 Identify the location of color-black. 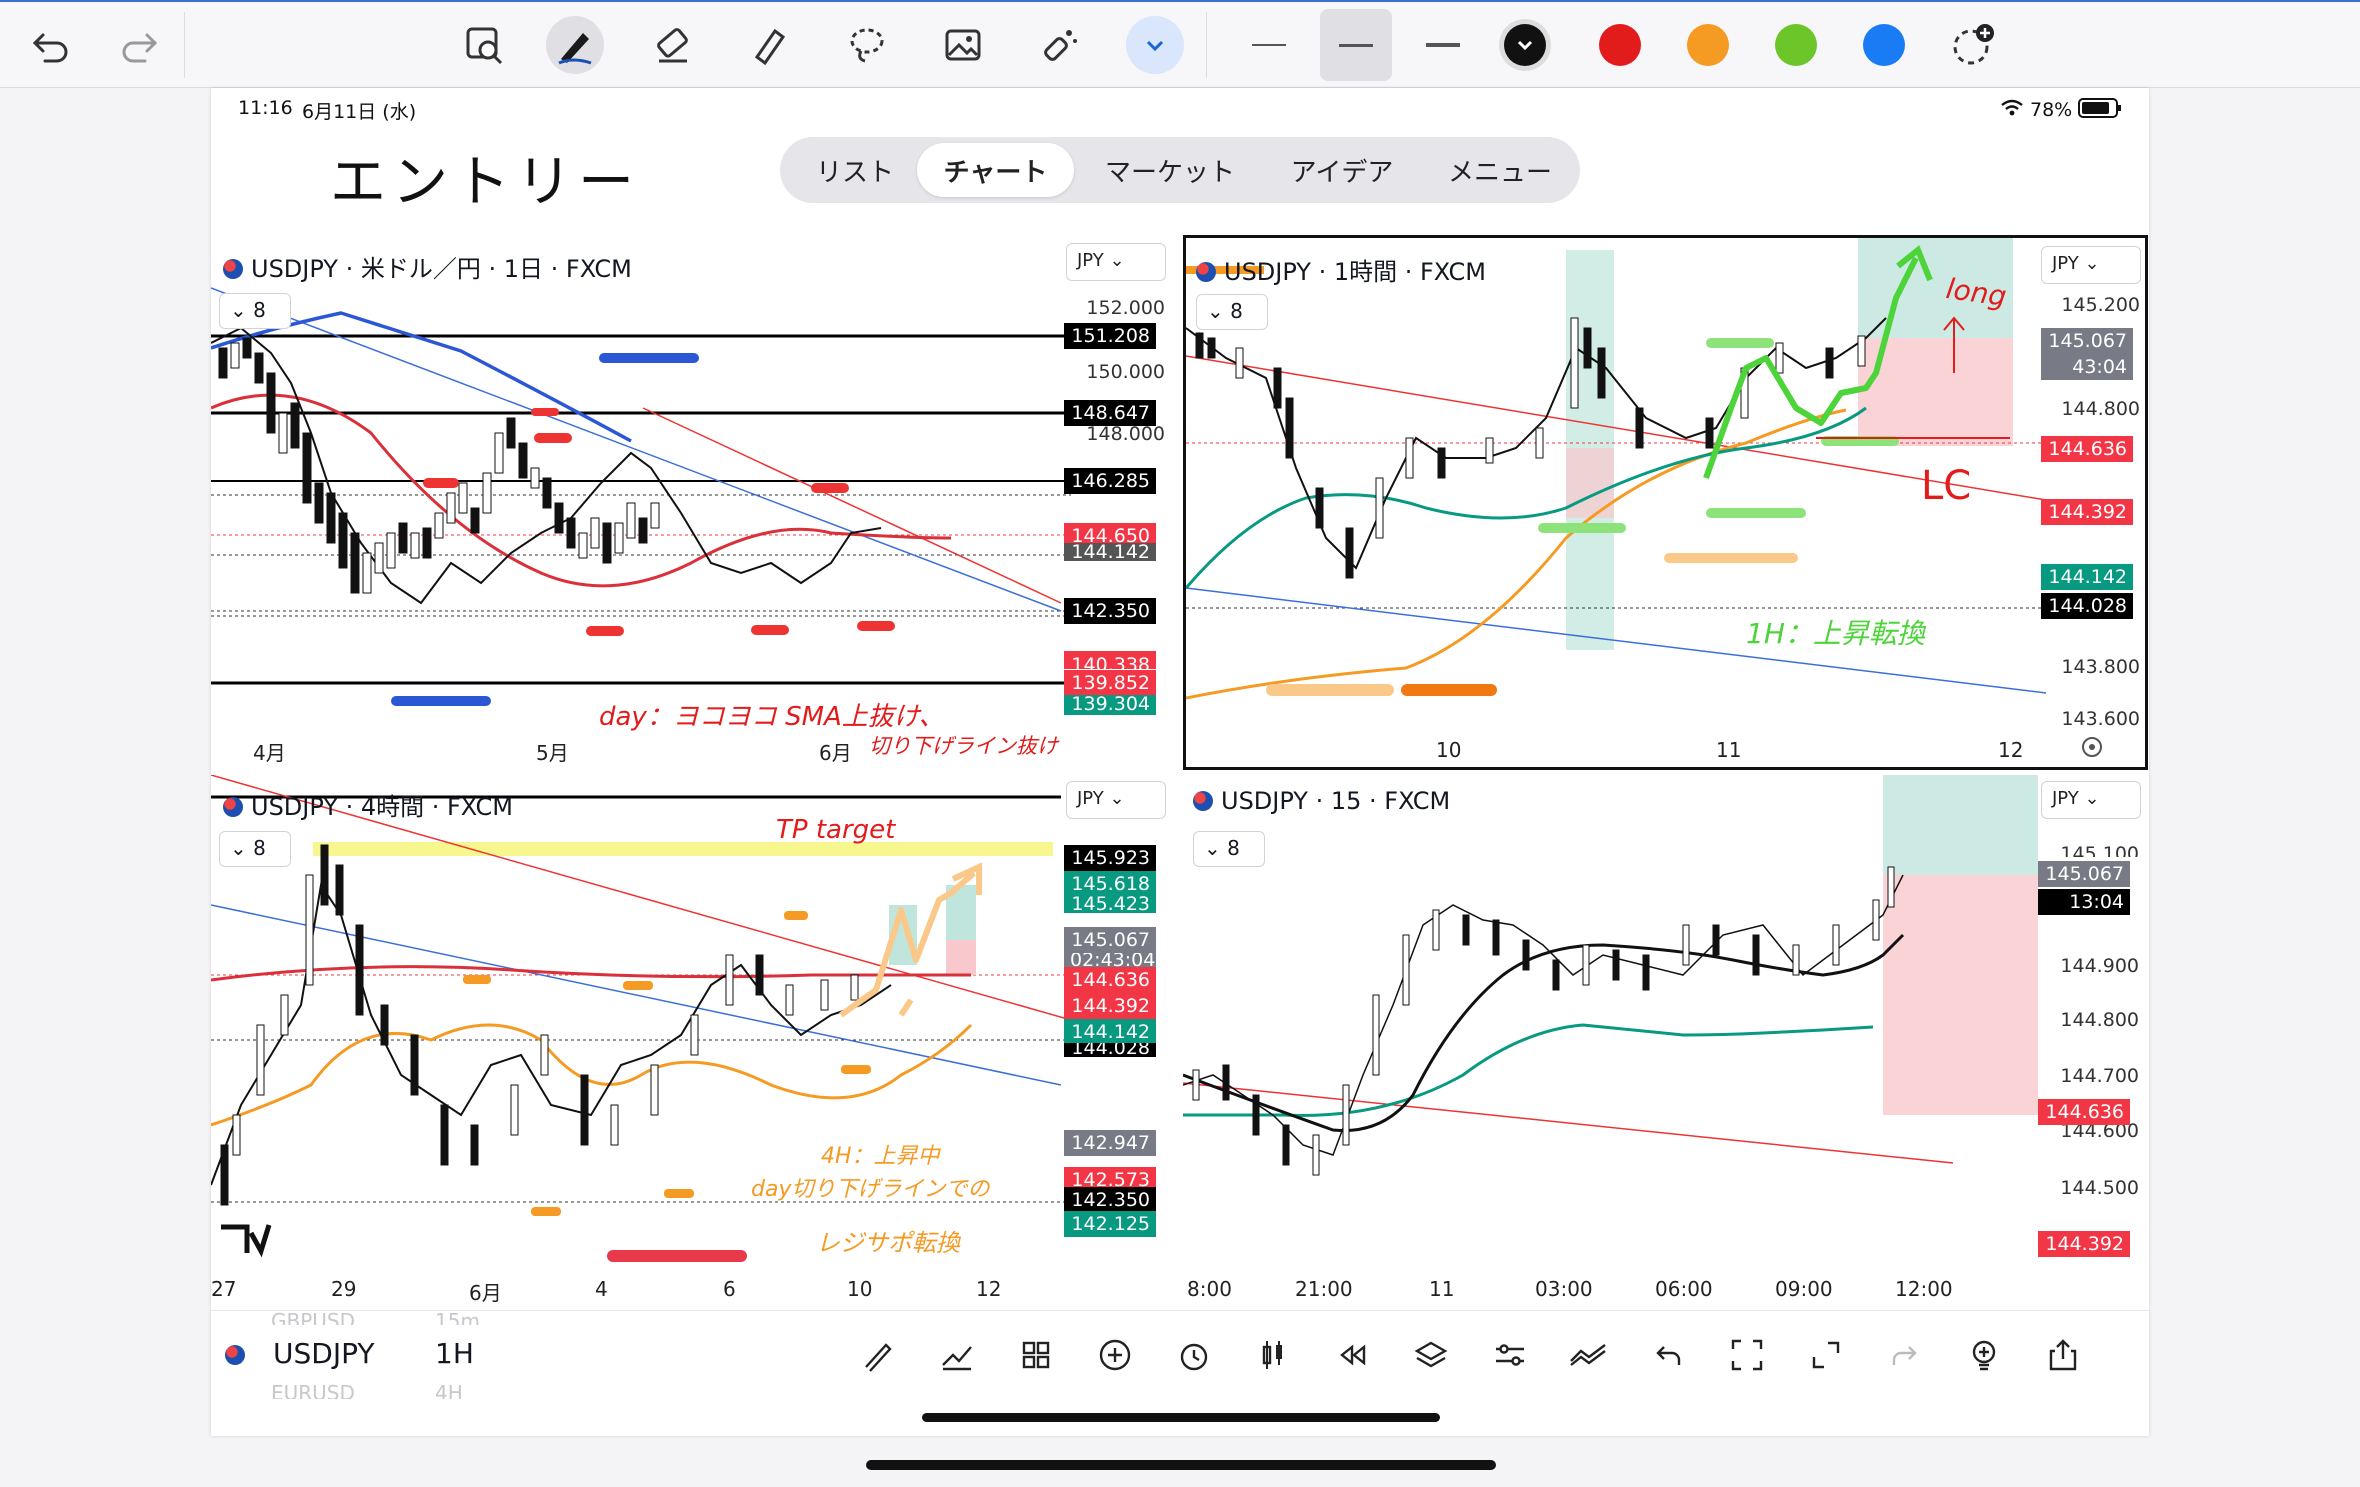
(1525, 45).